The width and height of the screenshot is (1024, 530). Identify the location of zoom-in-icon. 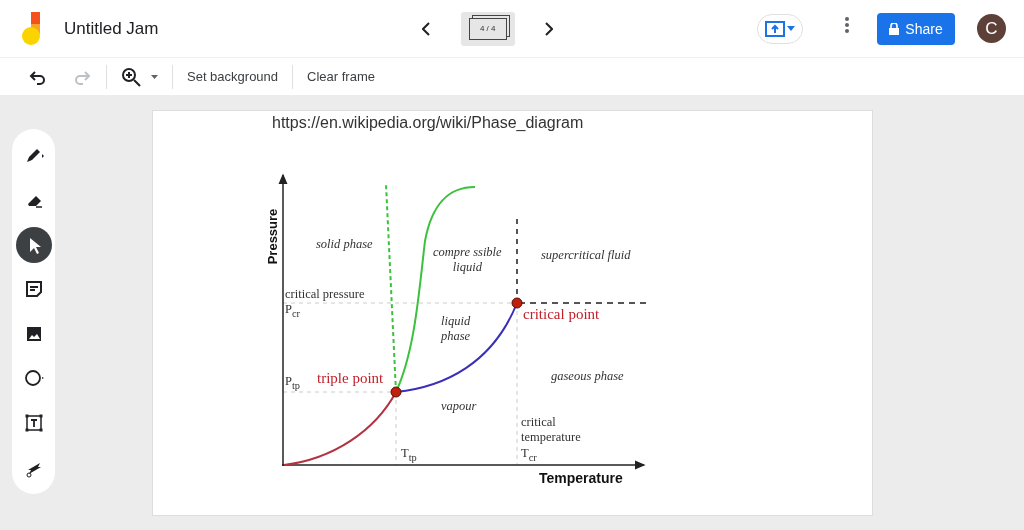
(131, 76).